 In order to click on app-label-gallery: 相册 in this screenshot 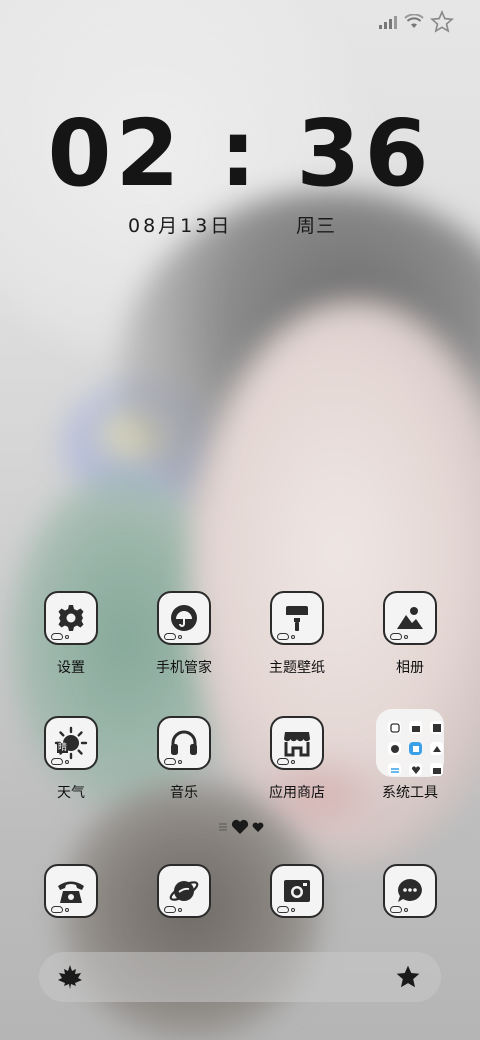, I will do `click(410, 668)`.